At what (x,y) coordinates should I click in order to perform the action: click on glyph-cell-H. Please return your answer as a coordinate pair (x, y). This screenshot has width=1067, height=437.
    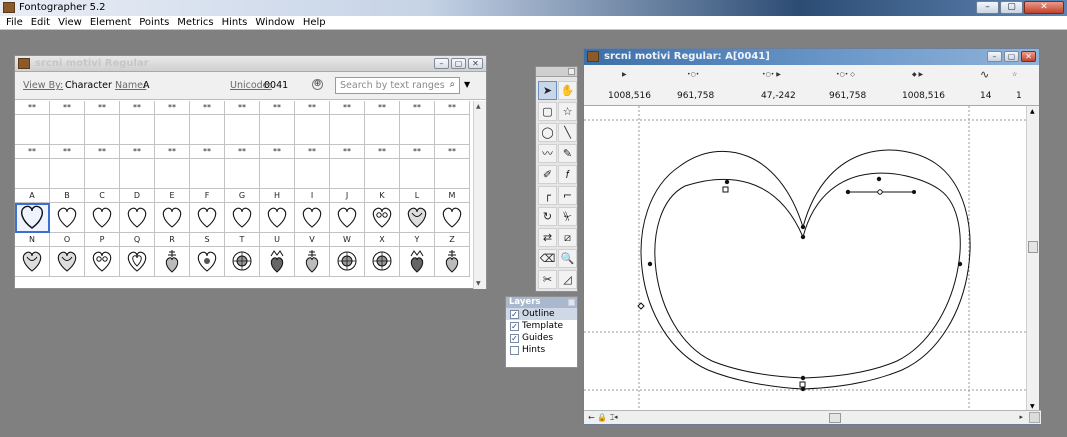
    Looking at the image, I should click on (277, 218).